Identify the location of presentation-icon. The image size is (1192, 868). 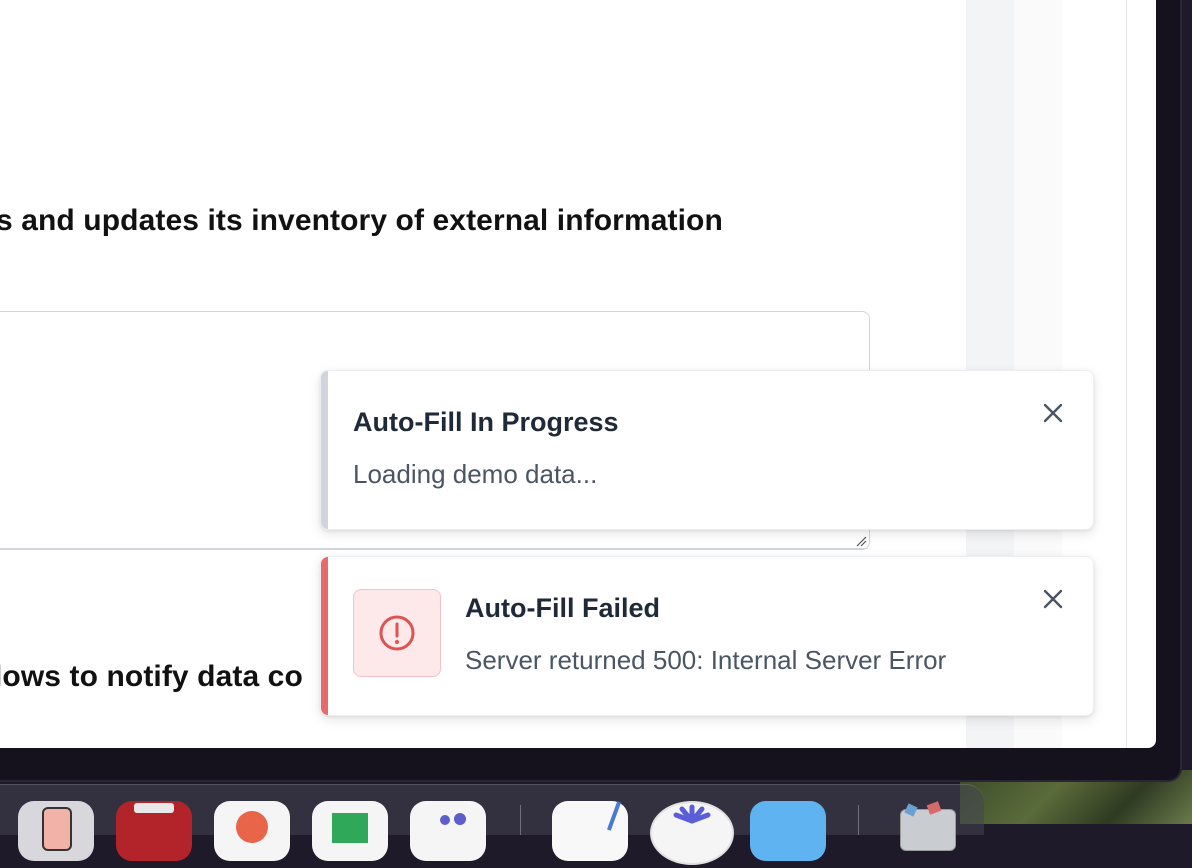
(252, 831).